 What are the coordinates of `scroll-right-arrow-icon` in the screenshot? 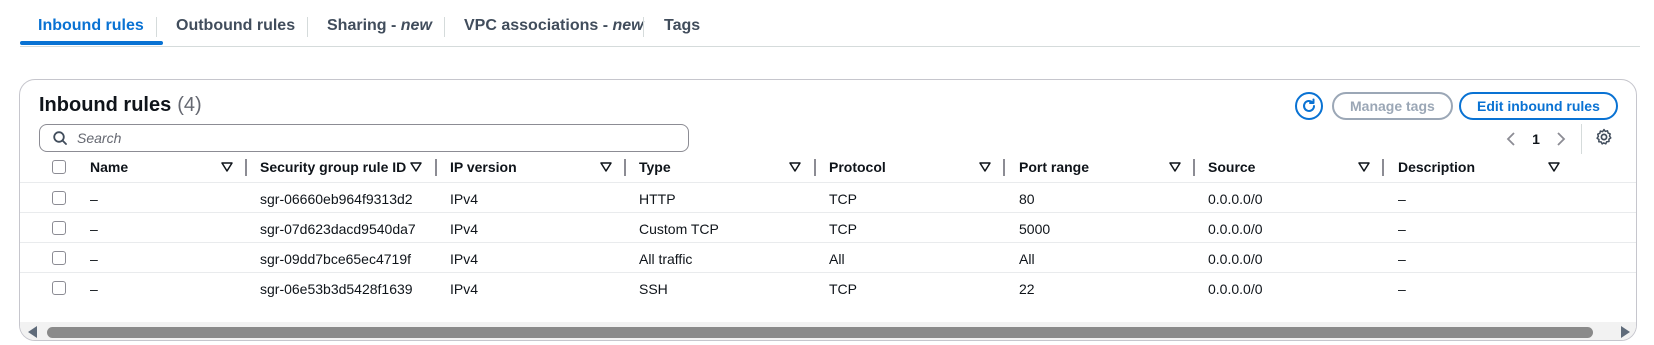 It's located at (1625, 332).